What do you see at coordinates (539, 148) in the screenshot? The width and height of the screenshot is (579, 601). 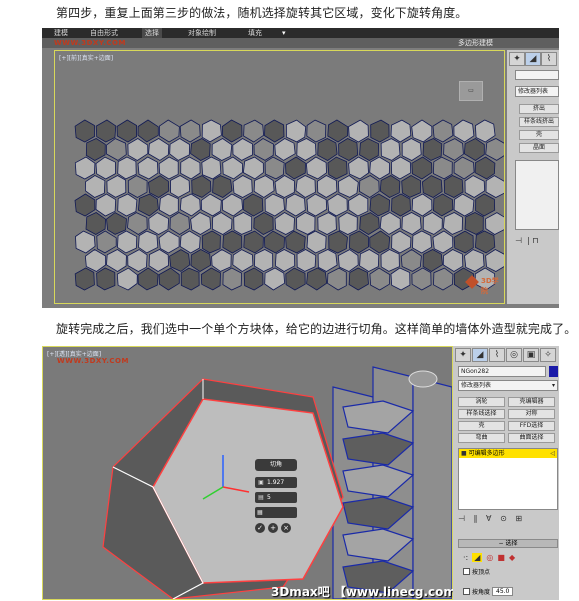 I see `facet-button: 晶面` at bounding box center [539, 148].